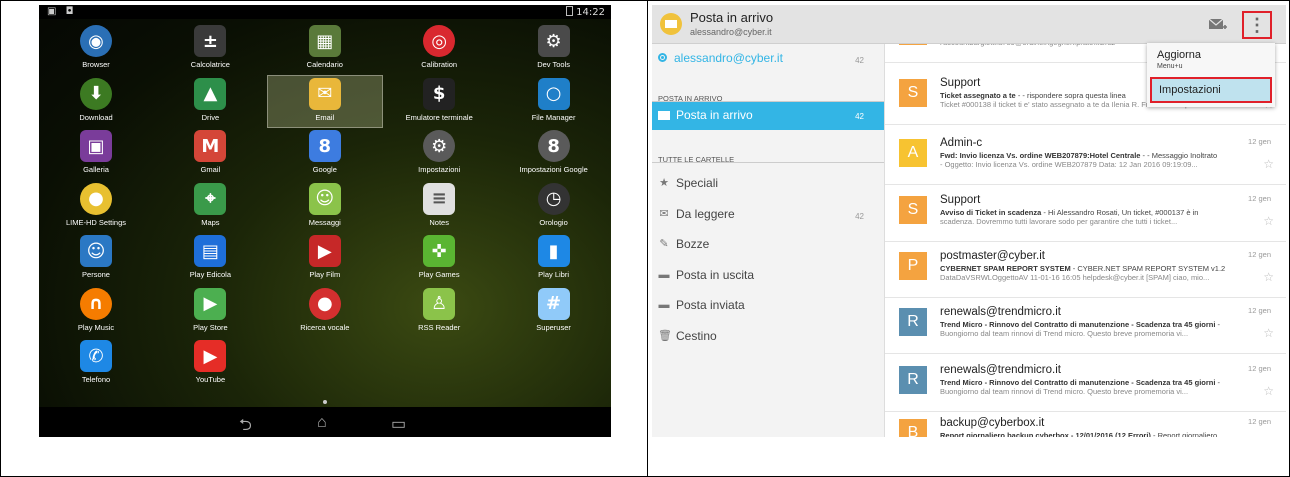 Image resolution: width=1290 pixels, height=477 pixels. Describe the element at coordinates (324, 101) in the screenshot. I see `app-email: ✉ Email` at that location.